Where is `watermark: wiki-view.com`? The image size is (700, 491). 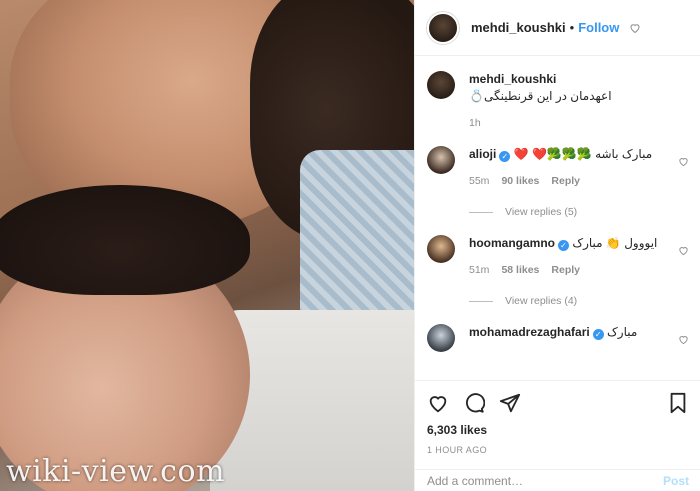
watermark: wiki-view.com is located at coordinates (115, 471).